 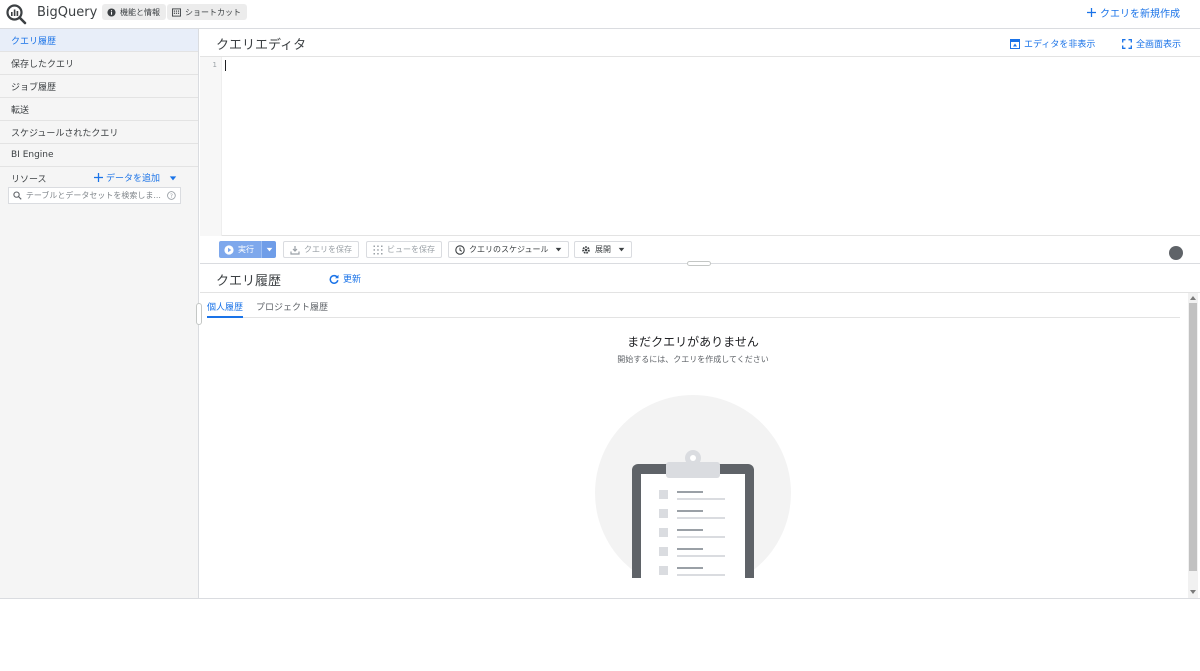 I want to click on add-data-button: データを追加, so click(x=135, y=177).